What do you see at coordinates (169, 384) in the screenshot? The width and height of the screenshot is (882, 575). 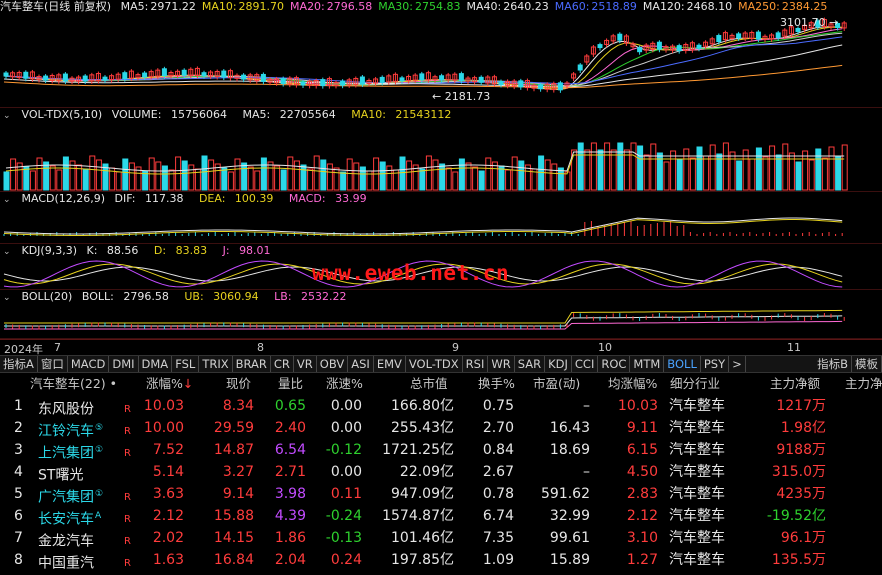 I see `col-change-header: 涨幅%↓` at bounding box center [169, 384].